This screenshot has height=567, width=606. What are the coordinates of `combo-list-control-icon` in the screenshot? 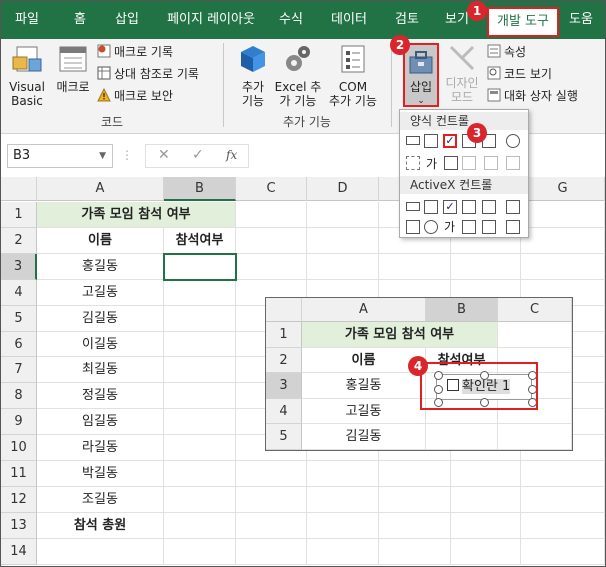 It's located at (491, 163).